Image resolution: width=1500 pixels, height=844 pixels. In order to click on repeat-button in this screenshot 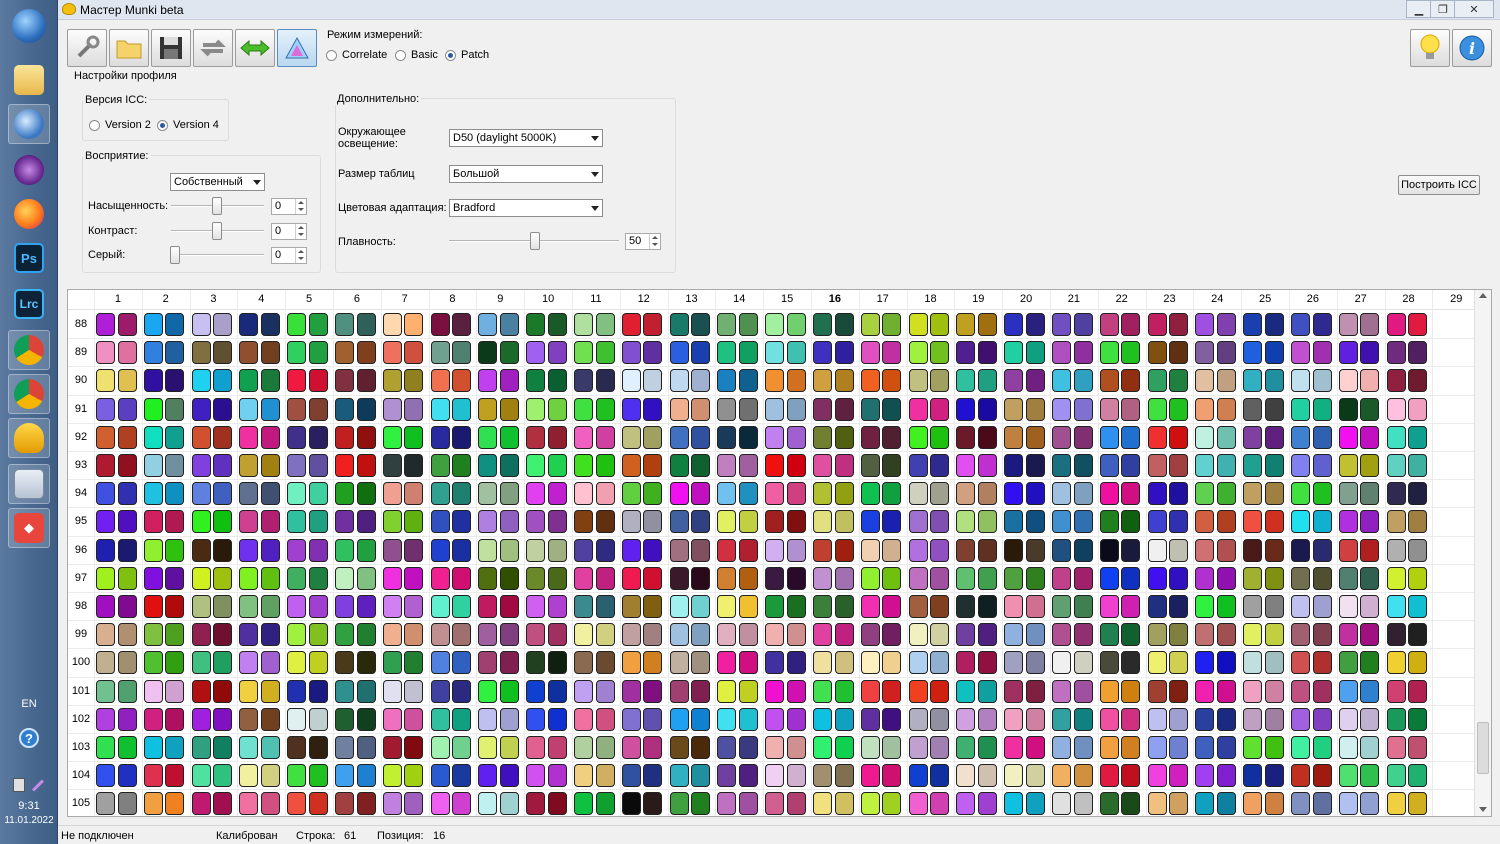, I will do `click(213, 48)`.